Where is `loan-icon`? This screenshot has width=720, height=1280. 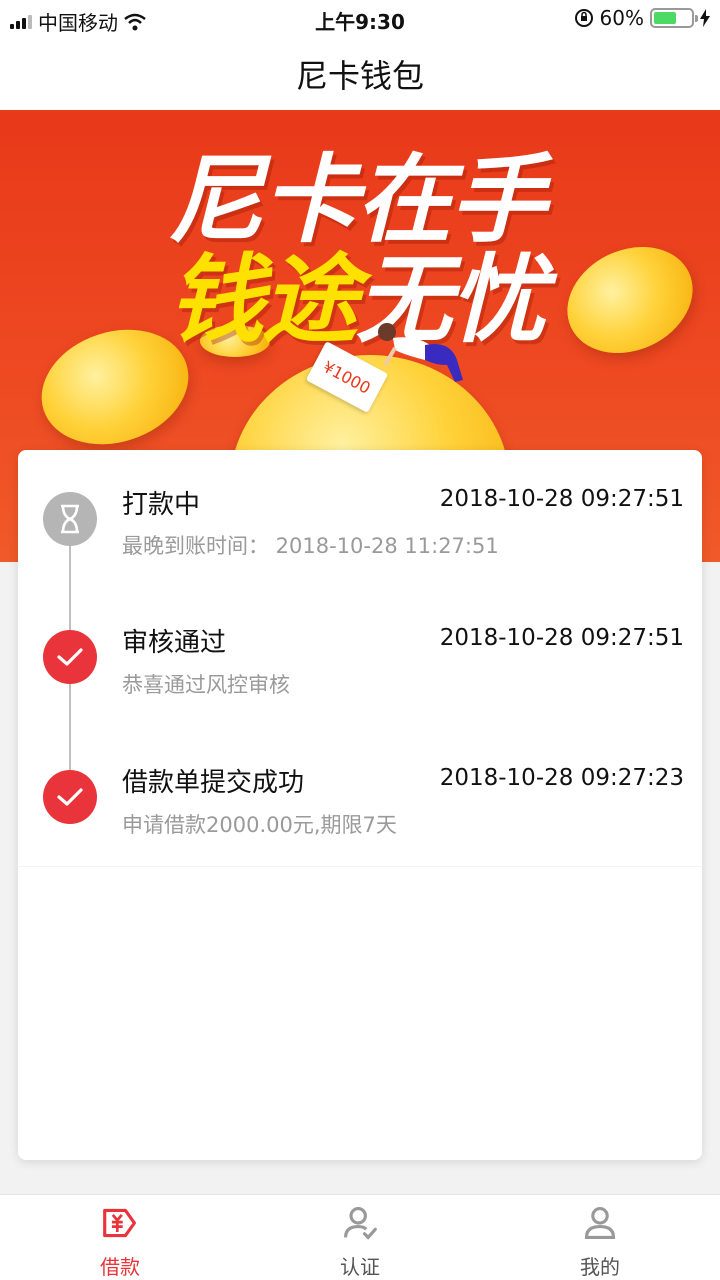 loan-icon is located at coordinates (119, 1223).